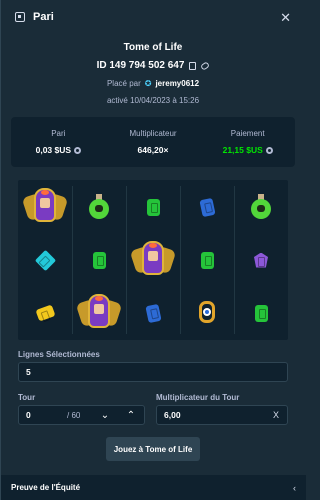 Image resolution: width=320 pixels, height=500 pixels. Describe the element at coordinates (148, 83) in the screenshot. I see `vip-star-icon: ✪` at that location.